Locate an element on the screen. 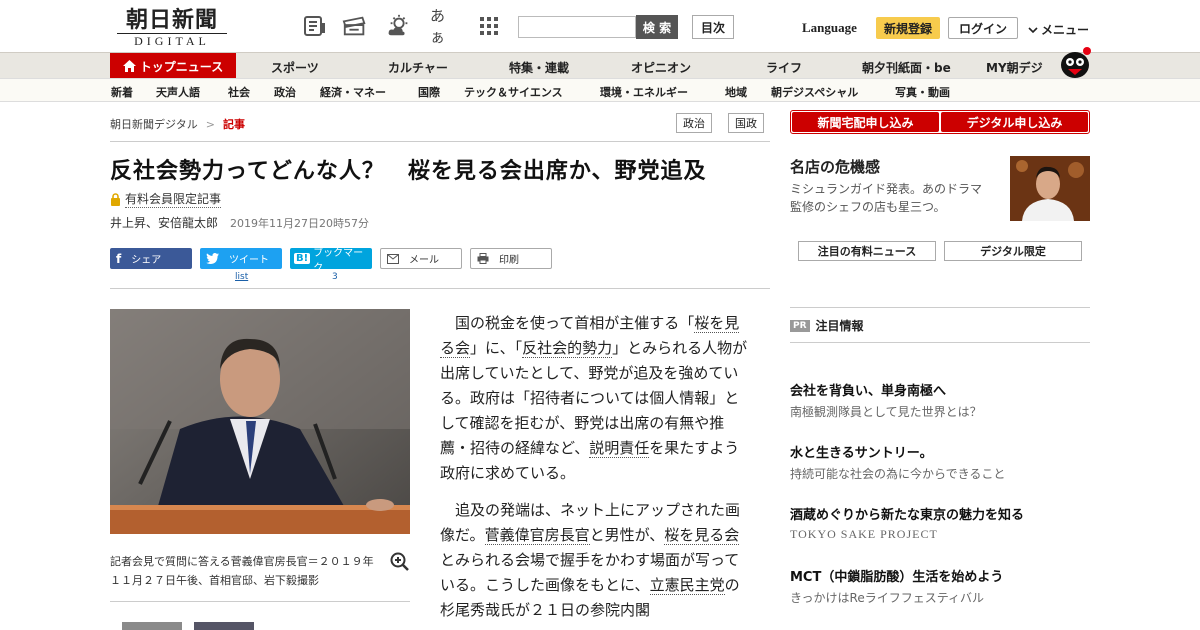 This screenshot has height=630, width=1200. nav2-item-economy: 経済・マネー is located at coordinates (353, 92).